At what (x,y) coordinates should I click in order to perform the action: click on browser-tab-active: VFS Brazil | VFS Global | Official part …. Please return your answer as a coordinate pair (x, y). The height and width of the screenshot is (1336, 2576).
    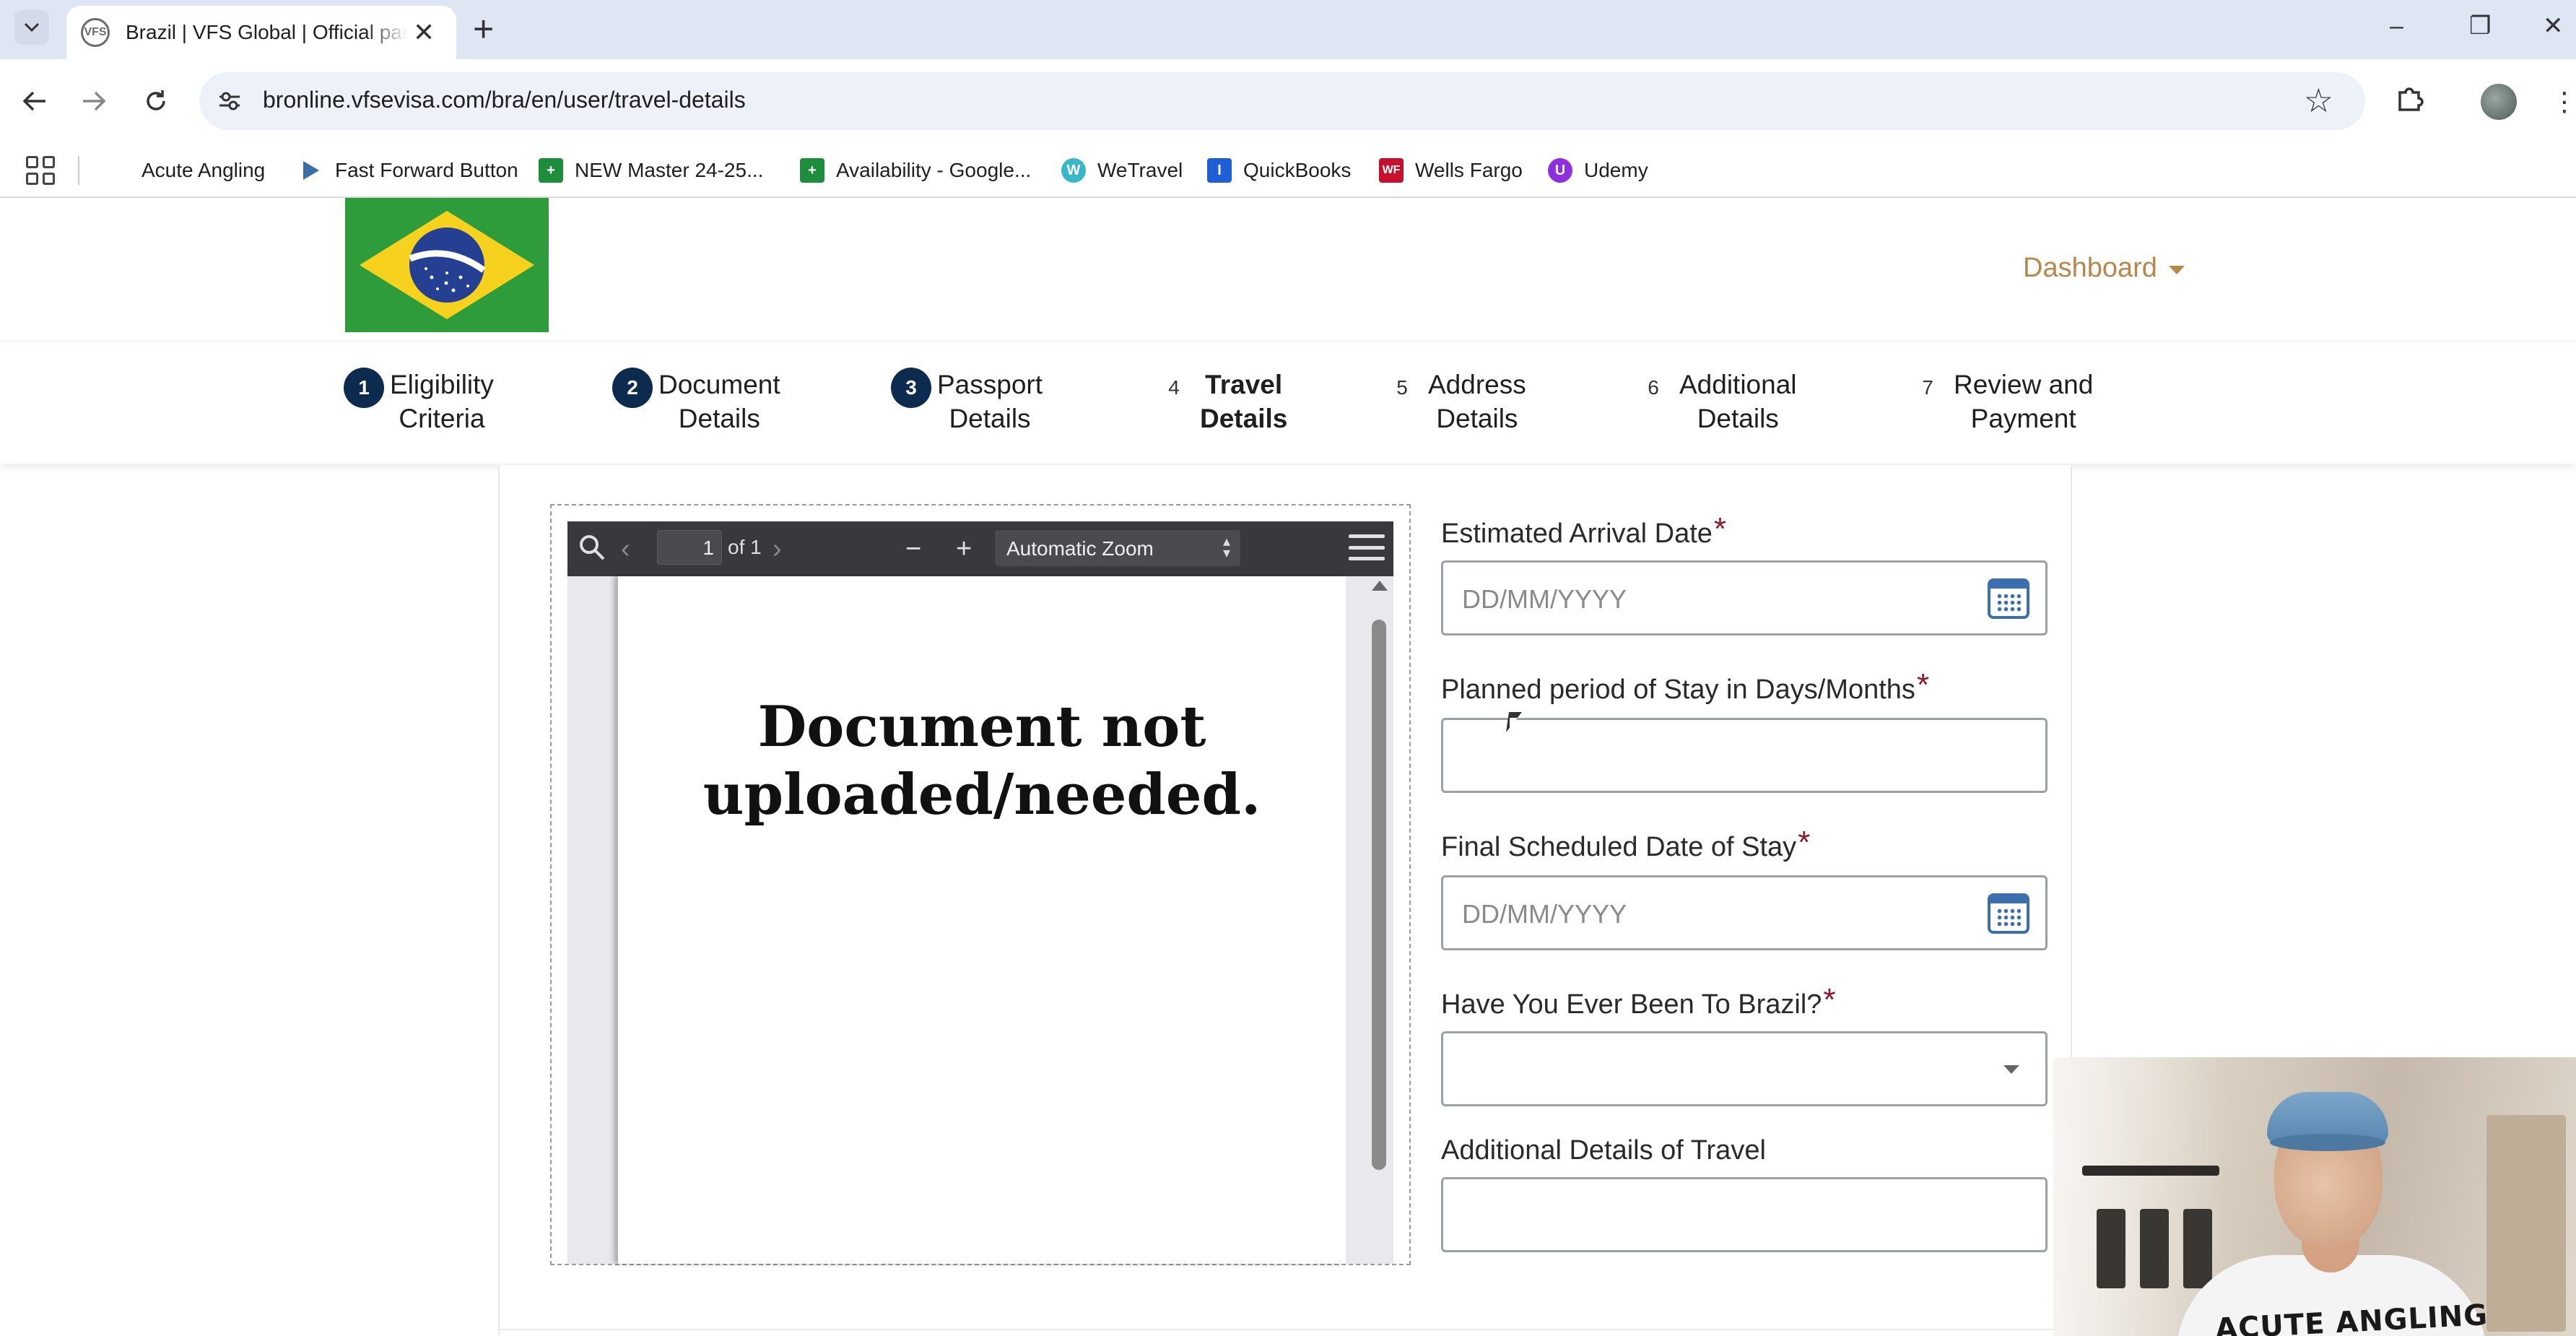
    Looking at the image, I should click on (261, 32).